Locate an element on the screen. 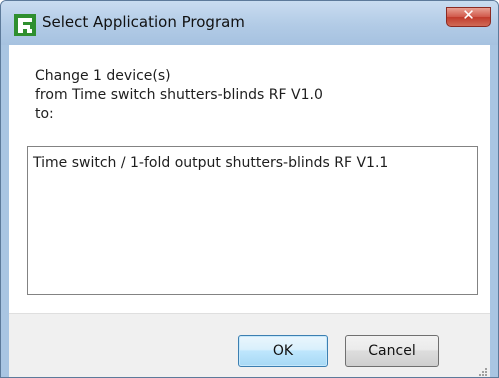  window-title: Select Application Program is located at coordinates (143, 22).